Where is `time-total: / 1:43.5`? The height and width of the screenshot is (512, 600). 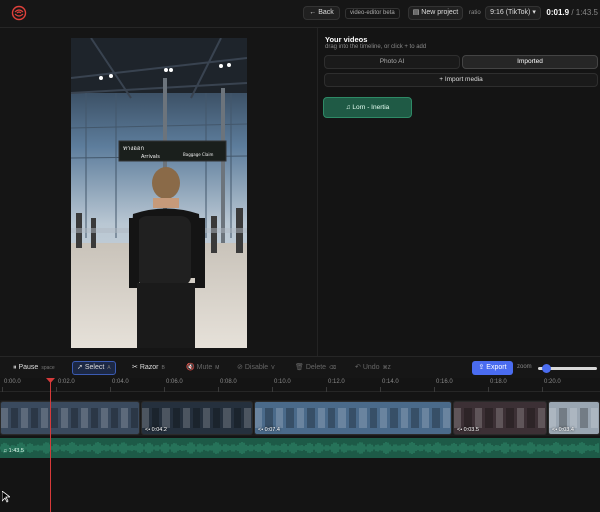 time-total: / 1:43.5 is located at coordinates (584, 12).